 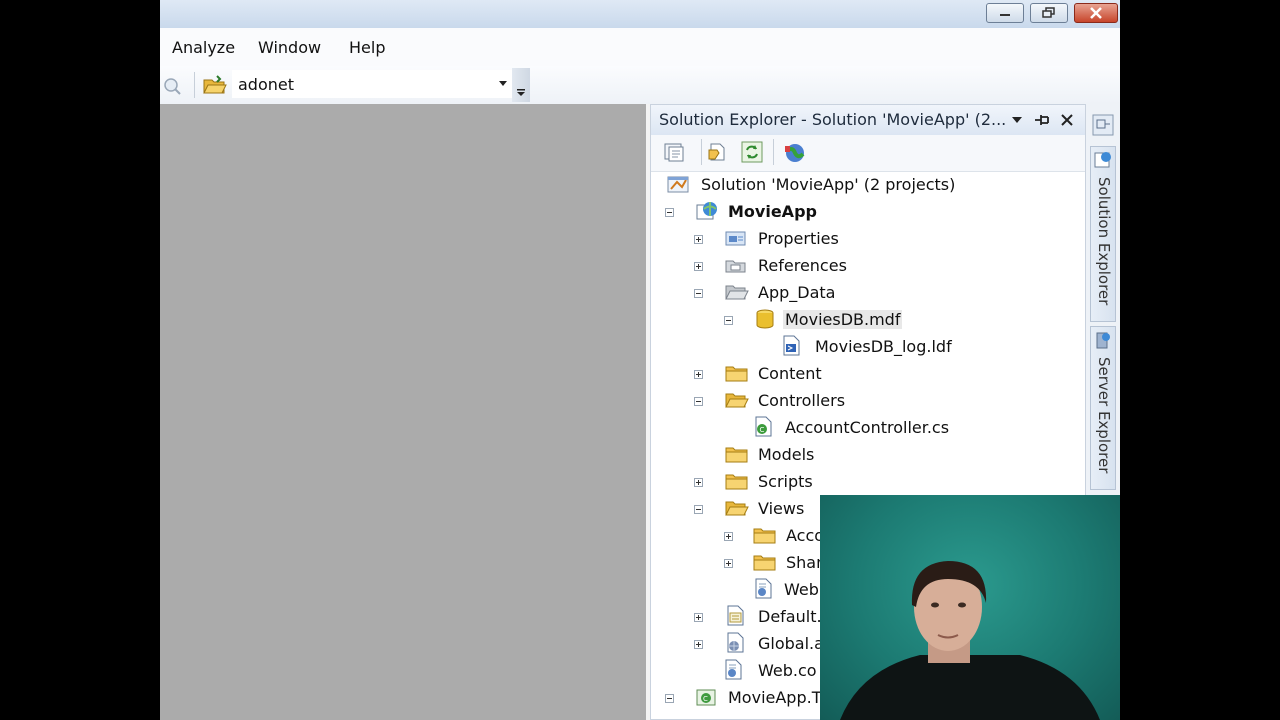 What do you see at coordinates (867, 427) in the screenshot?
I see `tree-item-label: AccountController.cs` at bounding box center [867, 427].